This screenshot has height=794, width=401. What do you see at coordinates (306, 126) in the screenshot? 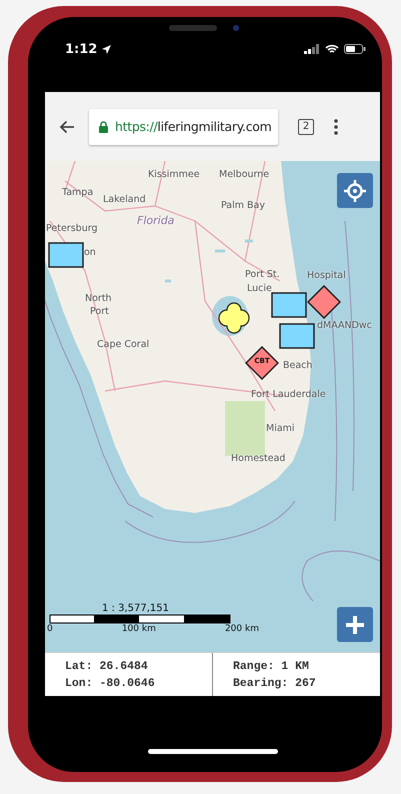
I see `tab-count-button: 2` at bounding box center [306, 126].